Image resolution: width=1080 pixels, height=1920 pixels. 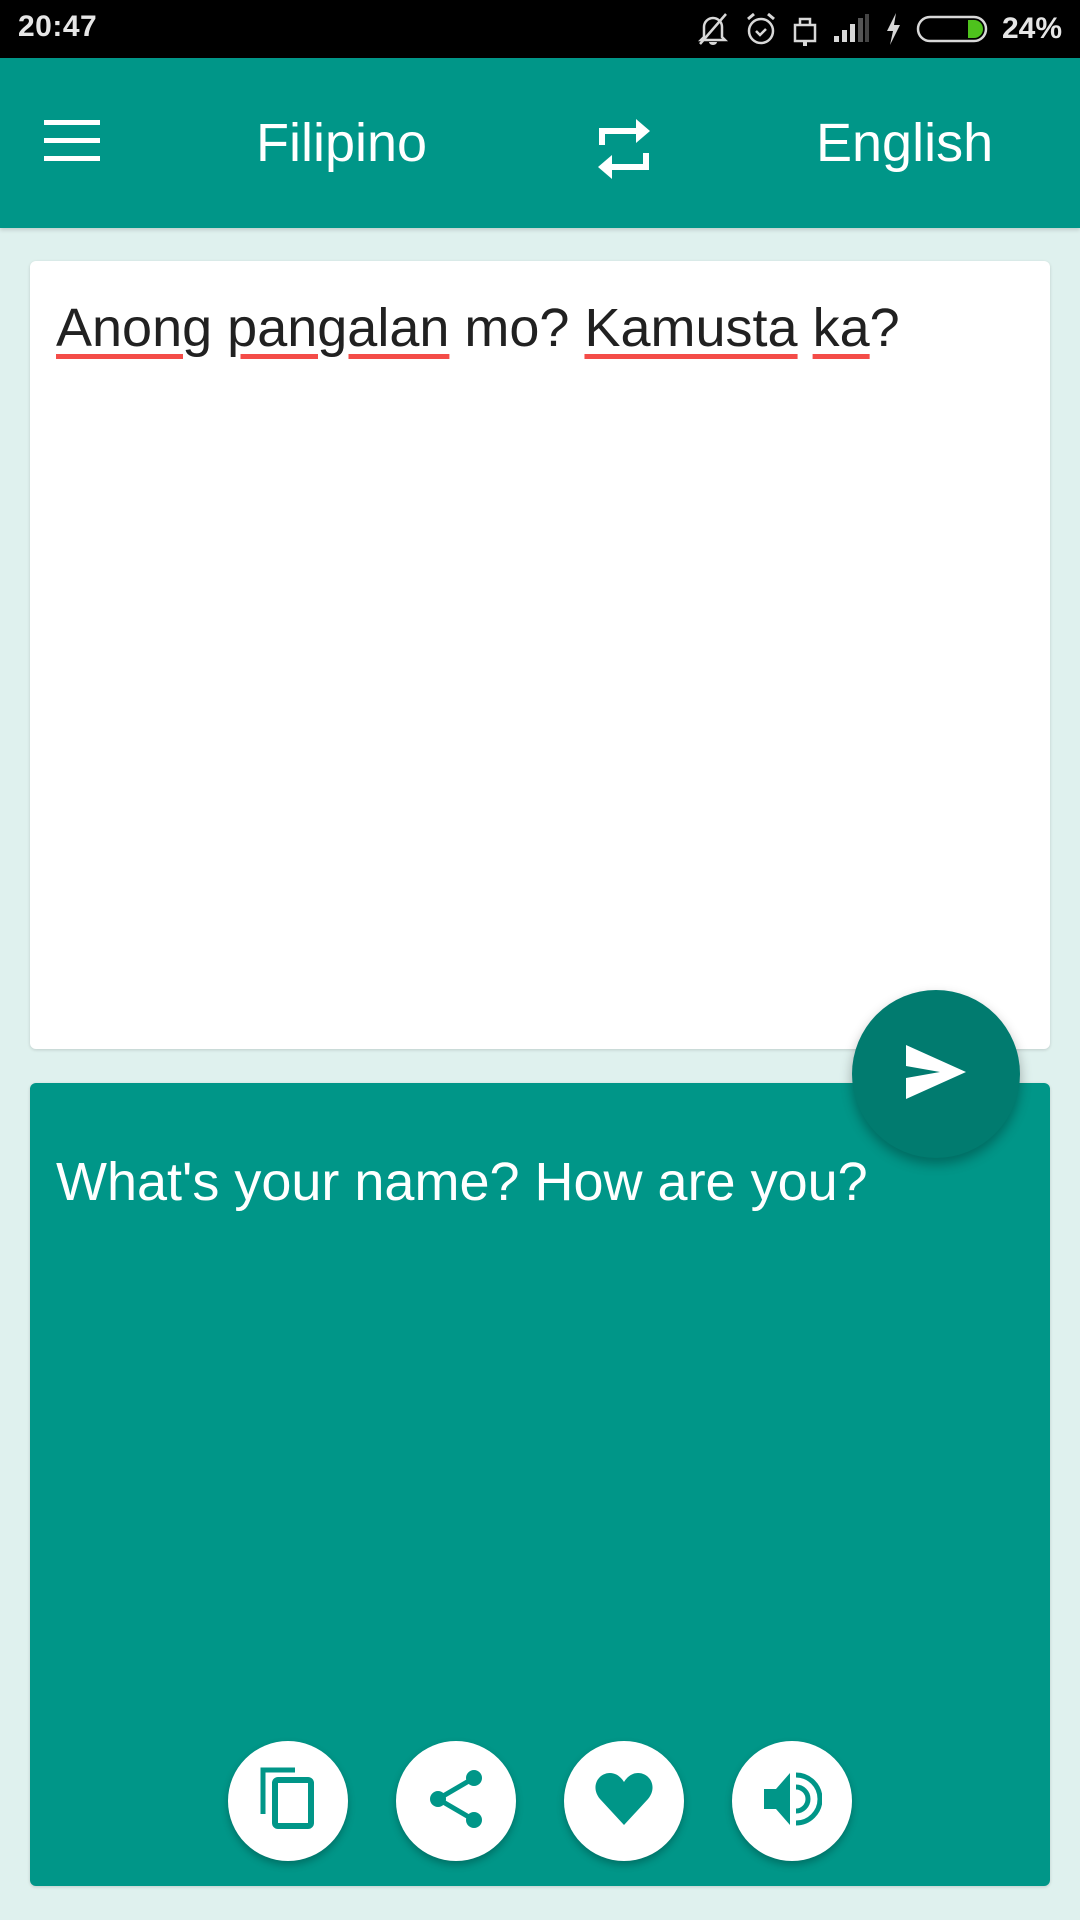 I want to click on hamburger-menu-icon, so click(x=72, y=143).